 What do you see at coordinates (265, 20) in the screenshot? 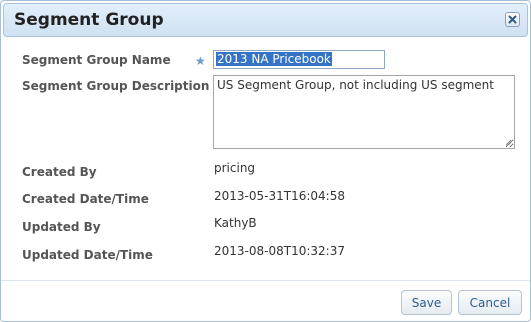
I see `dialog-titlebar: Segment Group` at bounding box center [265, 20].